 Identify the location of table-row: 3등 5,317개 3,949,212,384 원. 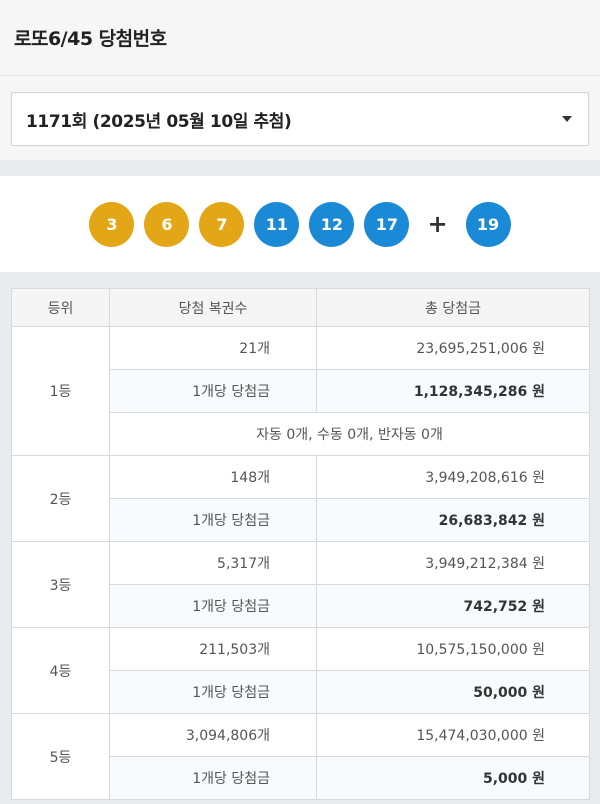
(300, 584).